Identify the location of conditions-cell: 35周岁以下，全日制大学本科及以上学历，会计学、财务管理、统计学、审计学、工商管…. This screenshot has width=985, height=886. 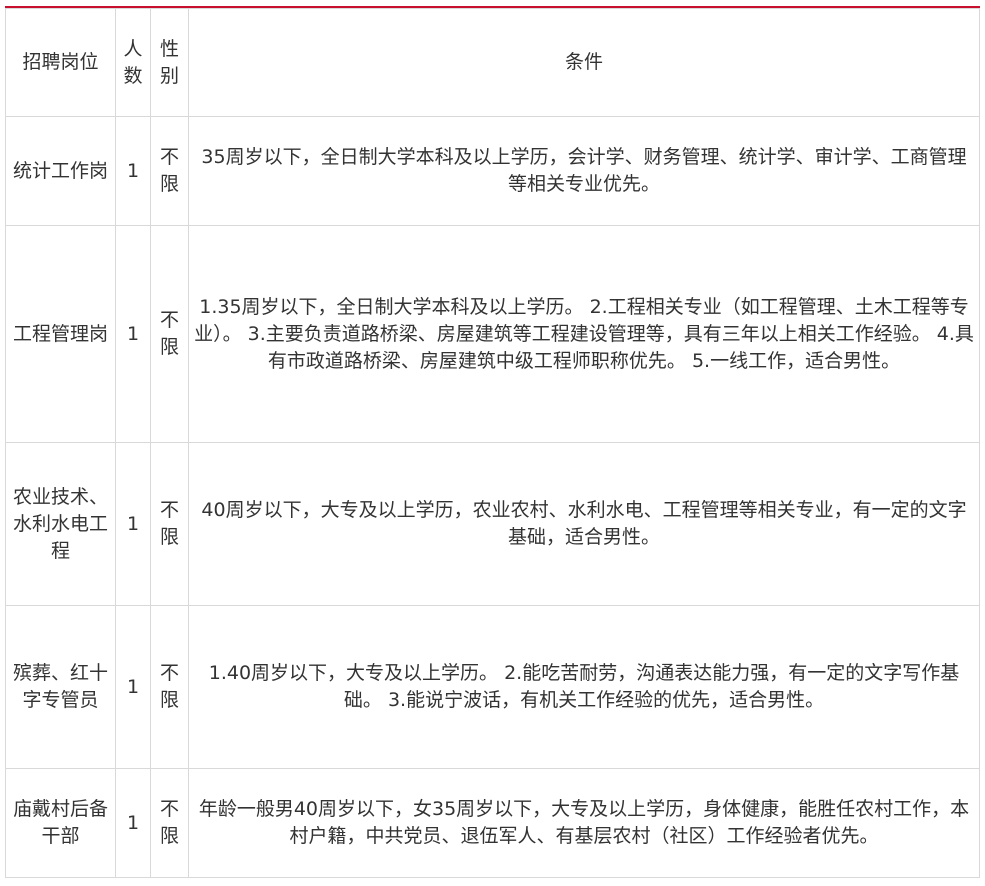
(584, 171).